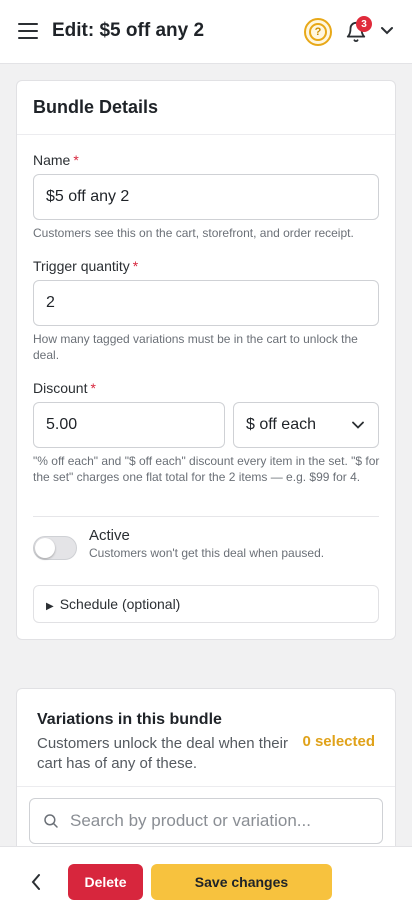 Image resolution: width=412 pixels, height=915 pixels. What do you see at coordinates (364, 24) in the screenshot?
I see `notification-badge: 3` at bounding box center [364, 24].